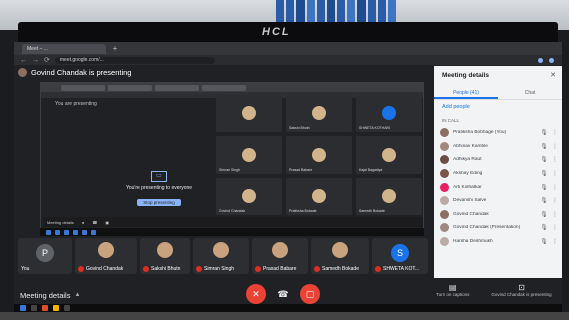 The height and width of the screenshot is (320, 569). What do you see at coordinates (473, 242) in the screenshot?
I see `person-name: Harsha Deshmukh` at bounding box center [473, 242].